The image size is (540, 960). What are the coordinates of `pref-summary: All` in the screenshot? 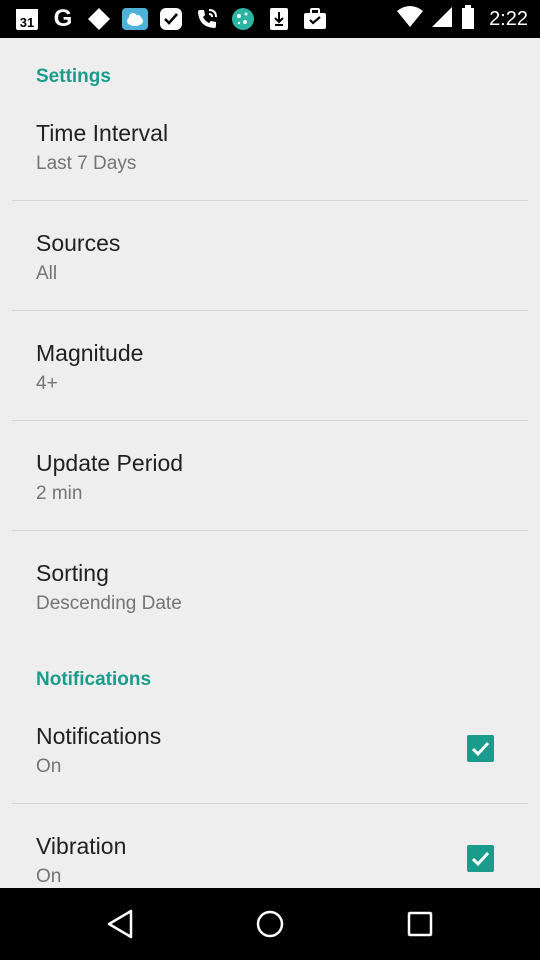 It's located at (47, 273).